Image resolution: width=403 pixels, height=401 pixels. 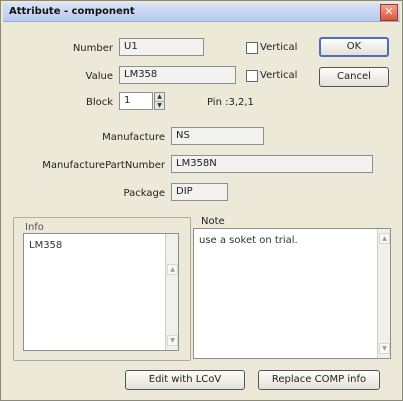 What do you see at coordinates (185, 380) in the screenshot?
I see `edit-with-lcov-button: Edit with LCoV` at bounding box center [185, 380].